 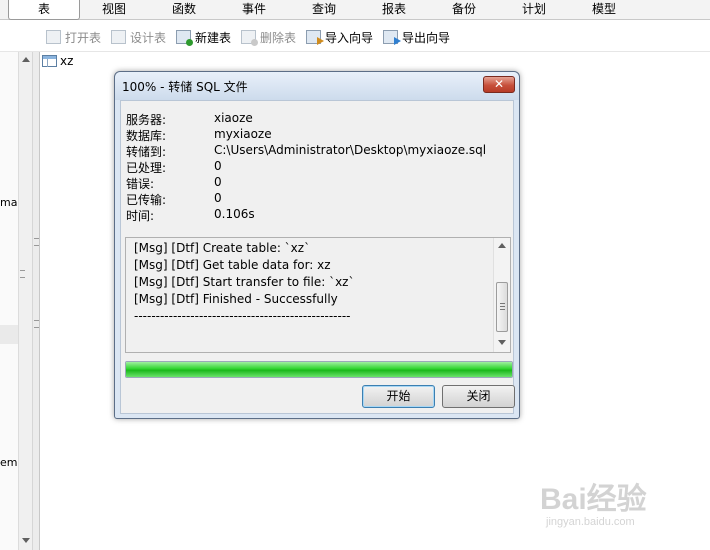 What do you see at coordinates (315, 37) in the screenshot?
I see `import-wizard-icon` at bounding box center [315, 37].